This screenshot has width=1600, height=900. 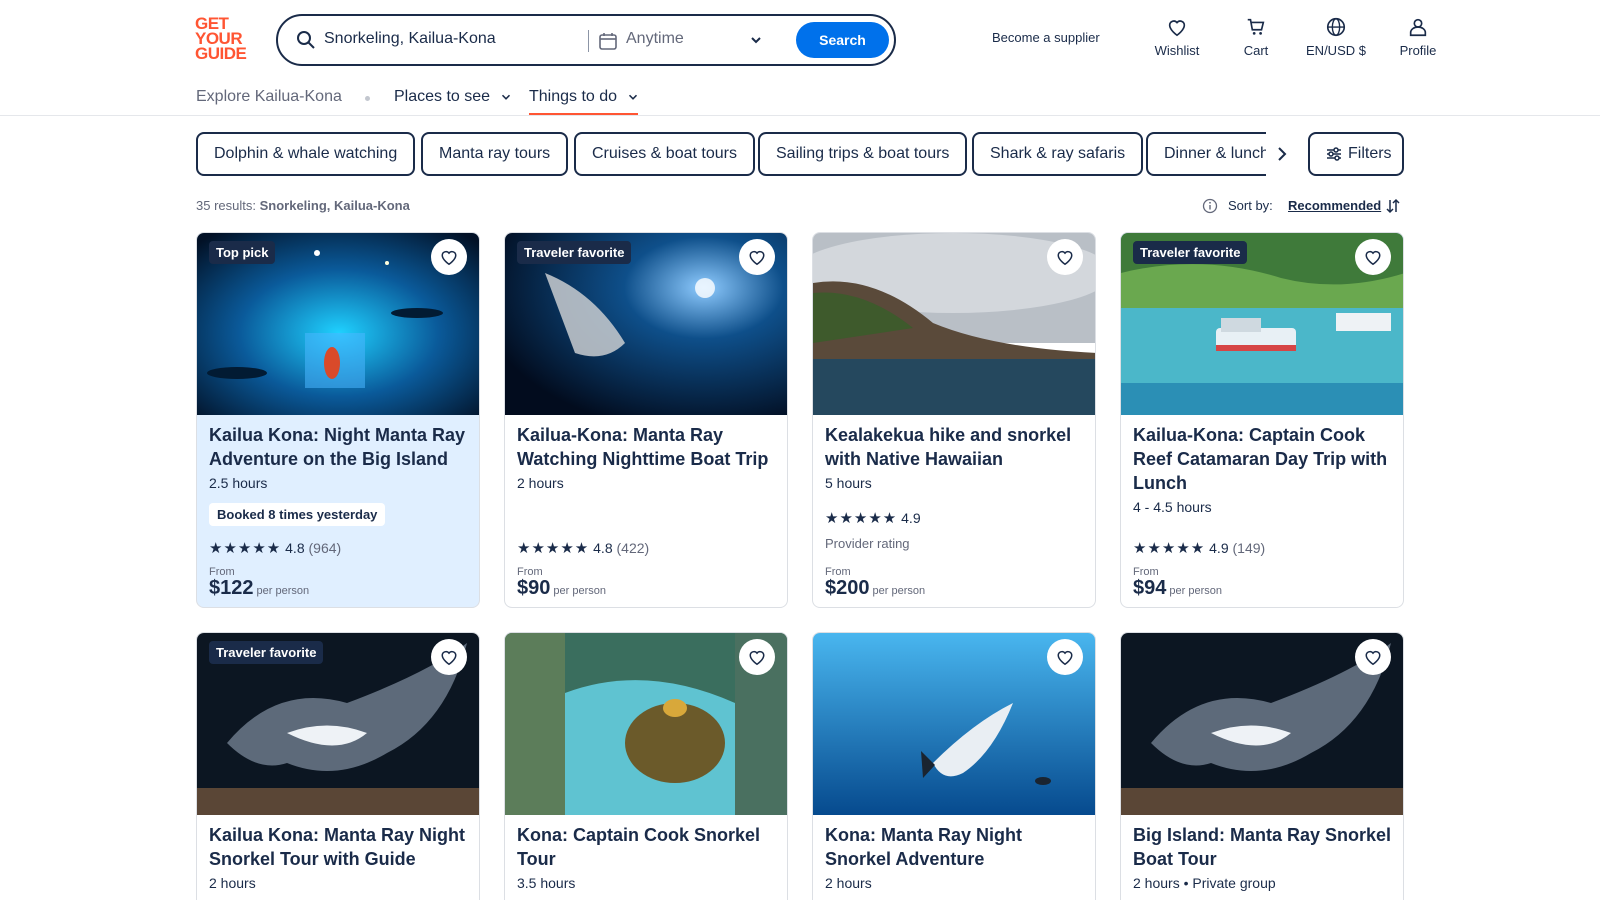 What do you see at coordinates (633, 548) in the screenshot?
I see `review-count: (422)` at bounding box center [633, 548].